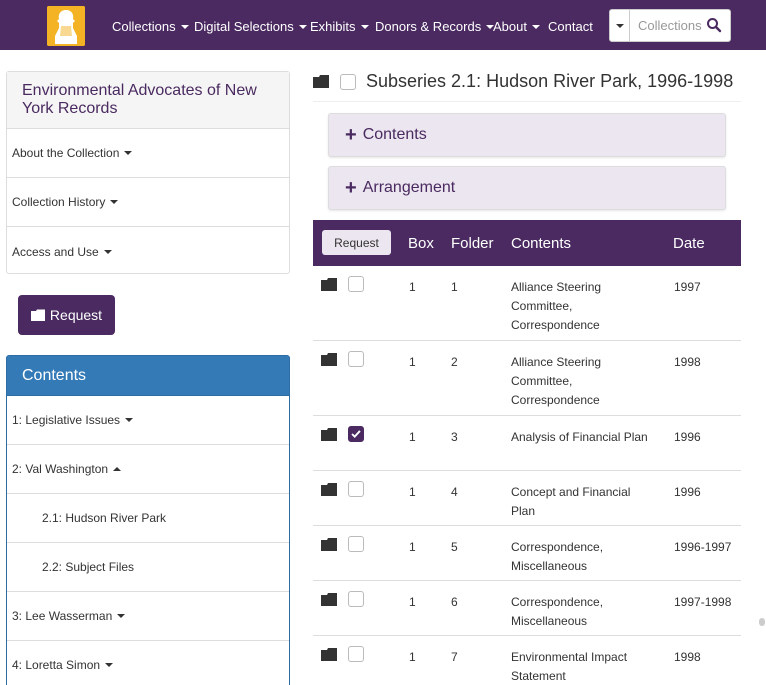 This screenshot has width=766, height=685. I want to click on cell-date: 1996, so click(687, 437).